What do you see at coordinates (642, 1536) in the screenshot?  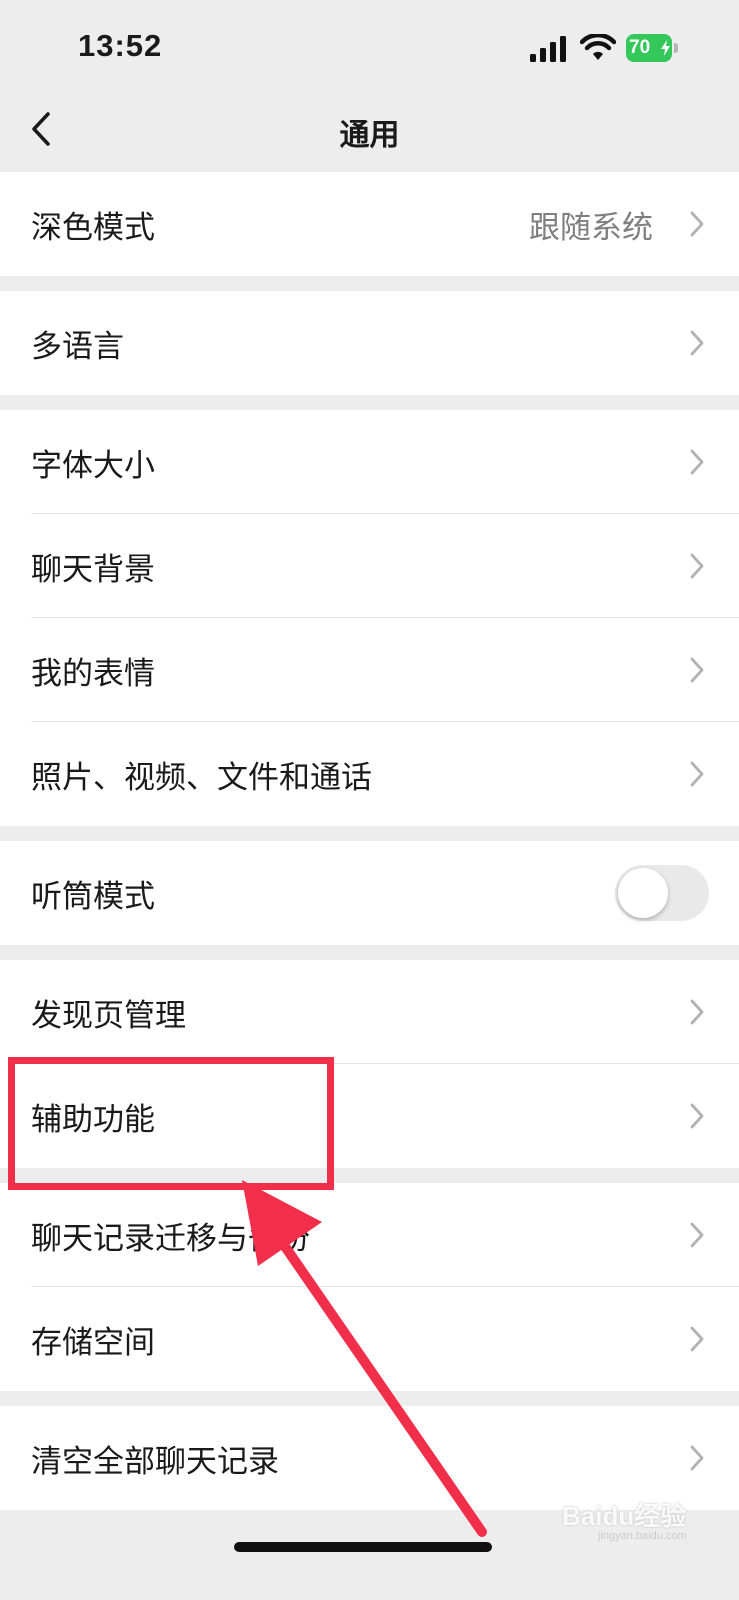 I see `watermark-url: jingyan.baidu.com` at bounding box center [642, 1536].